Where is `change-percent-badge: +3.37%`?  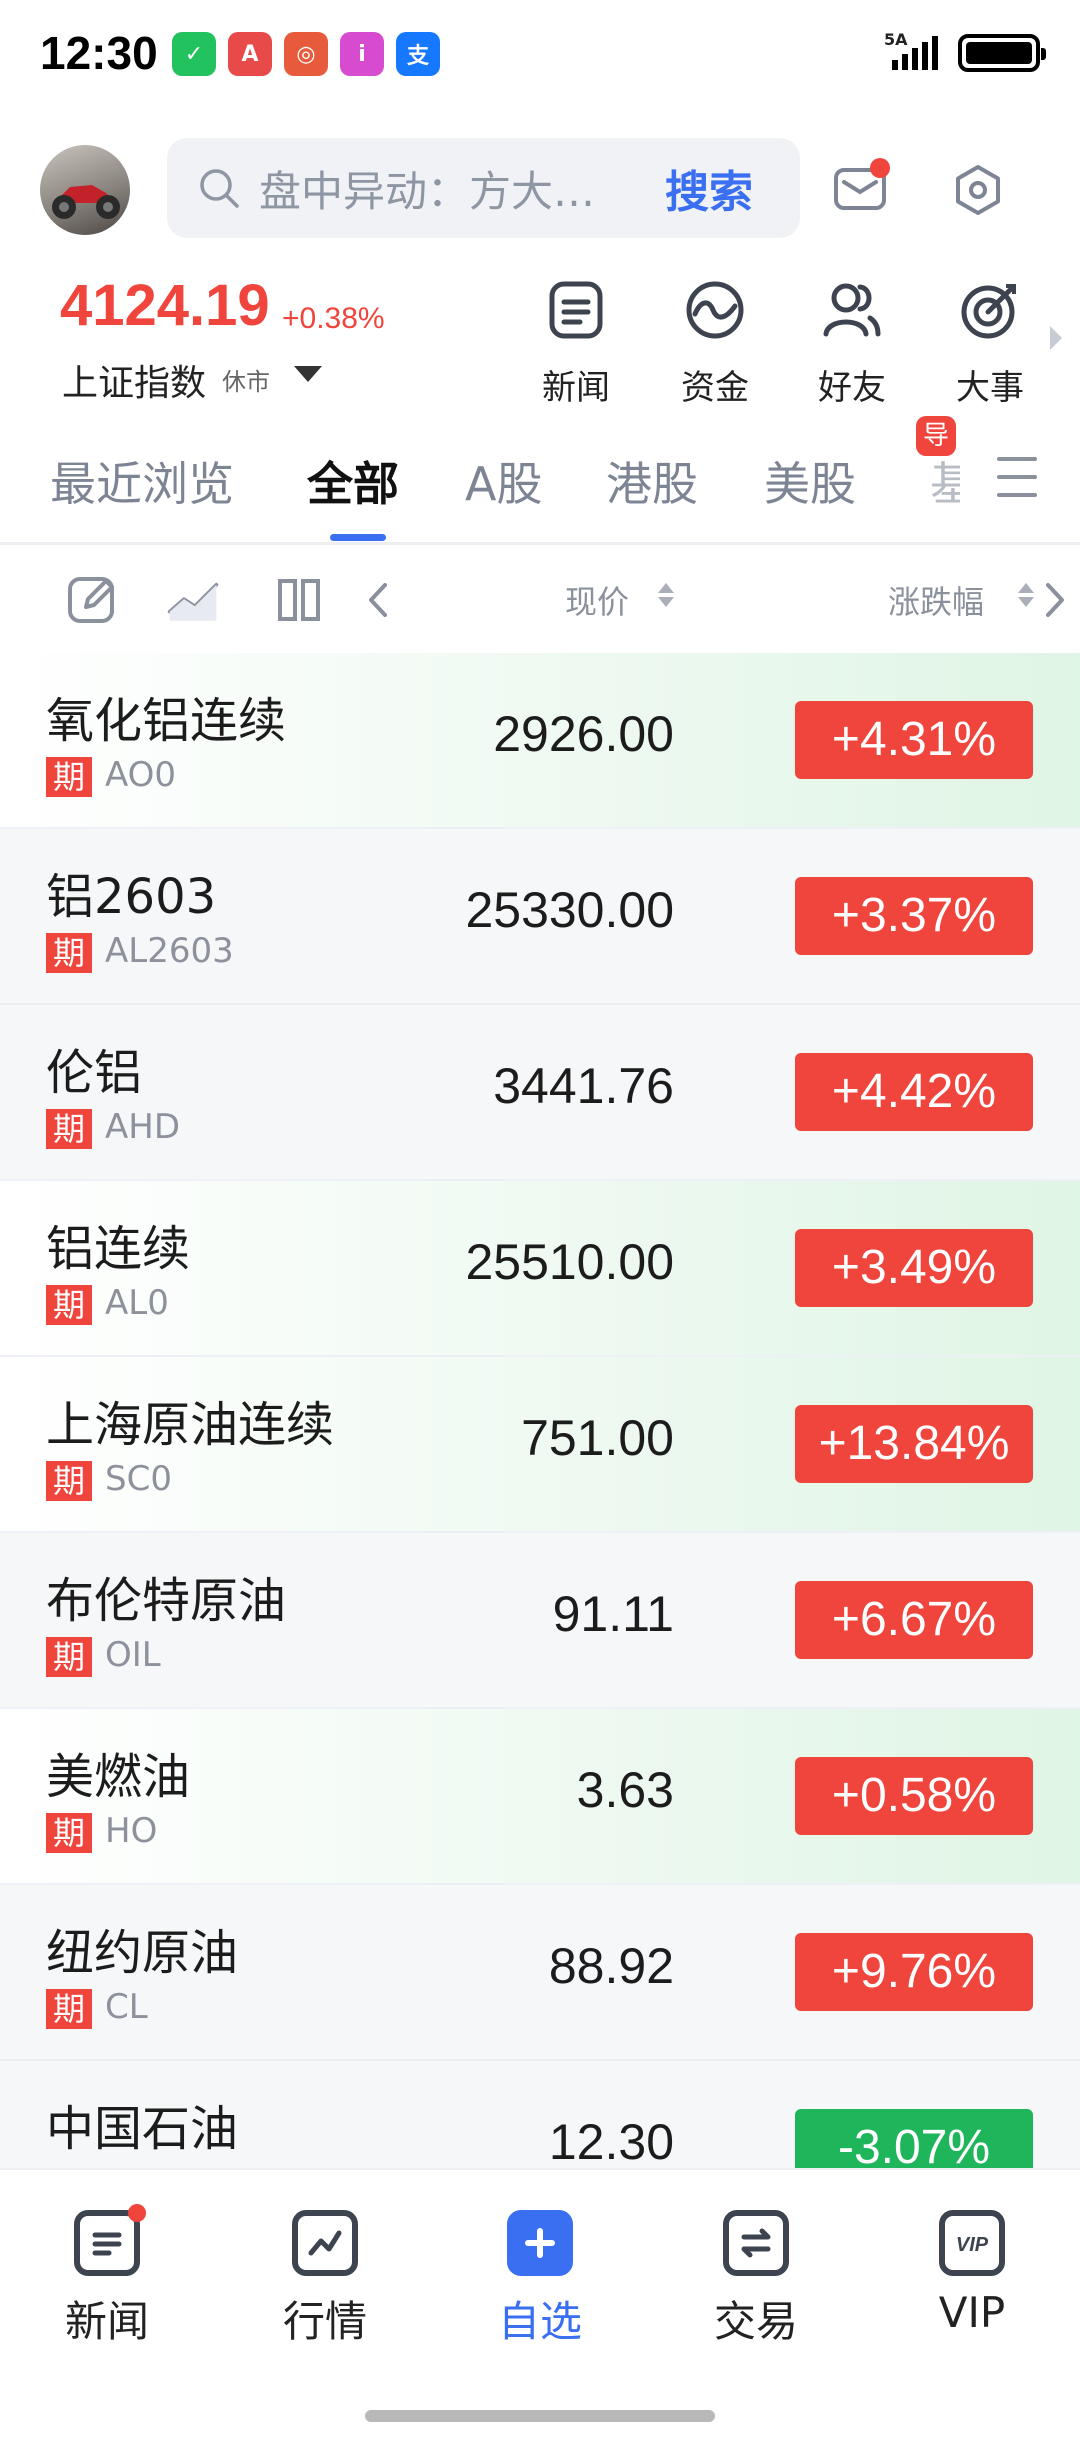
change-percent-badge: +3.37% is located at coordinates (914, 916).